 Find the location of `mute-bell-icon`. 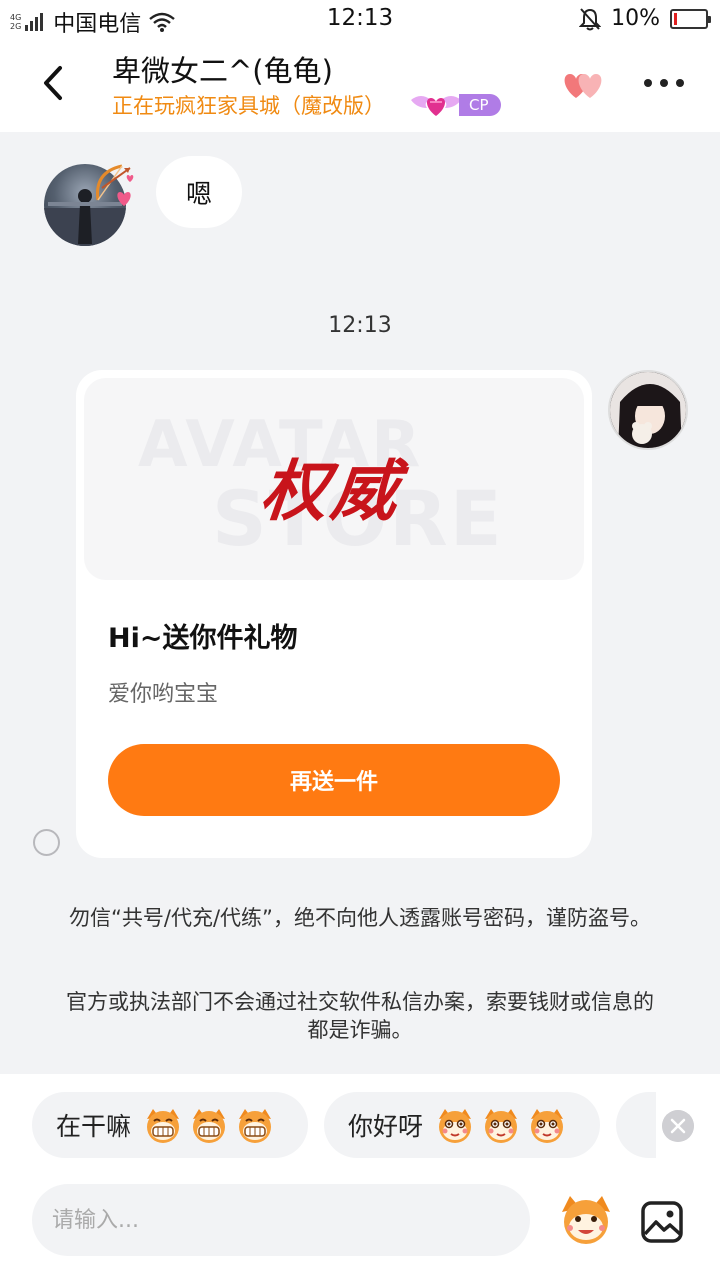

mute-bell-icon is located at coordinates (590, 18).